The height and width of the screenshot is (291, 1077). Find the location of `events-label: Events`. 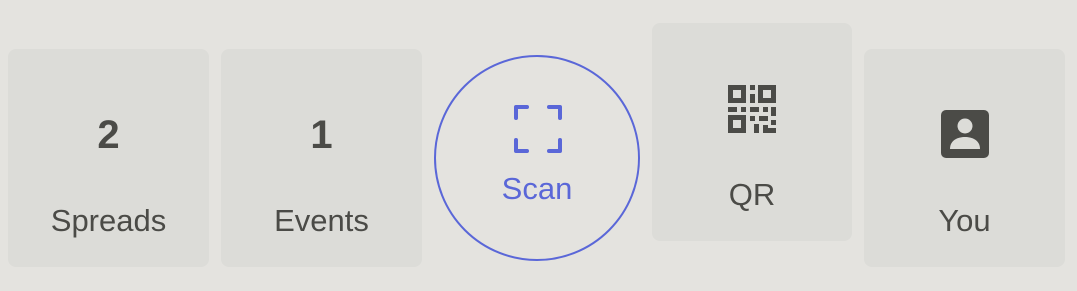

events-label: Events is located at coordinates (321, 220).